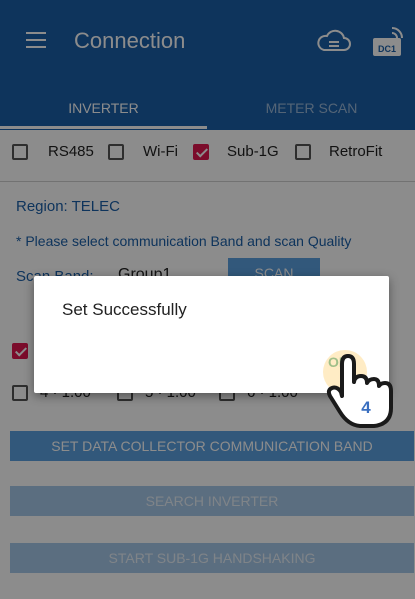 The height and width of the screenshot is (599, 415). Describe the element at coordinates (366, 407) in the screenshot. I see `step-badge-text: 4` at that location.